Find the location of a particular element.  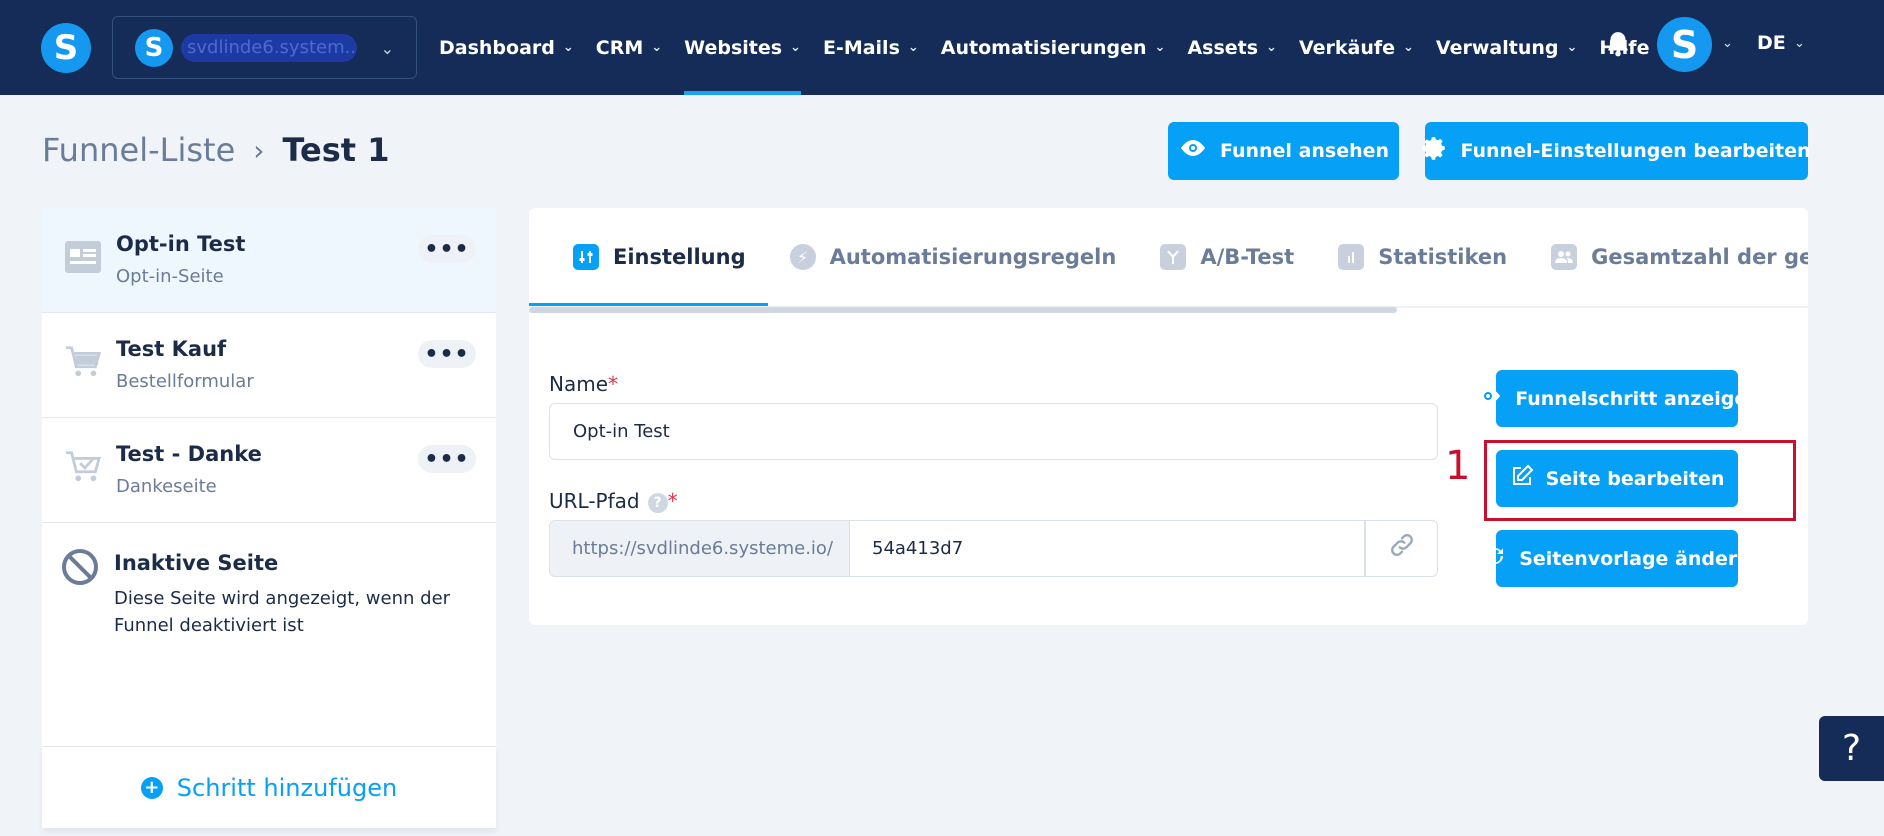

workspace-switcher: S svdlinde6.system... ⌄ is located at coordinates (264, 47).